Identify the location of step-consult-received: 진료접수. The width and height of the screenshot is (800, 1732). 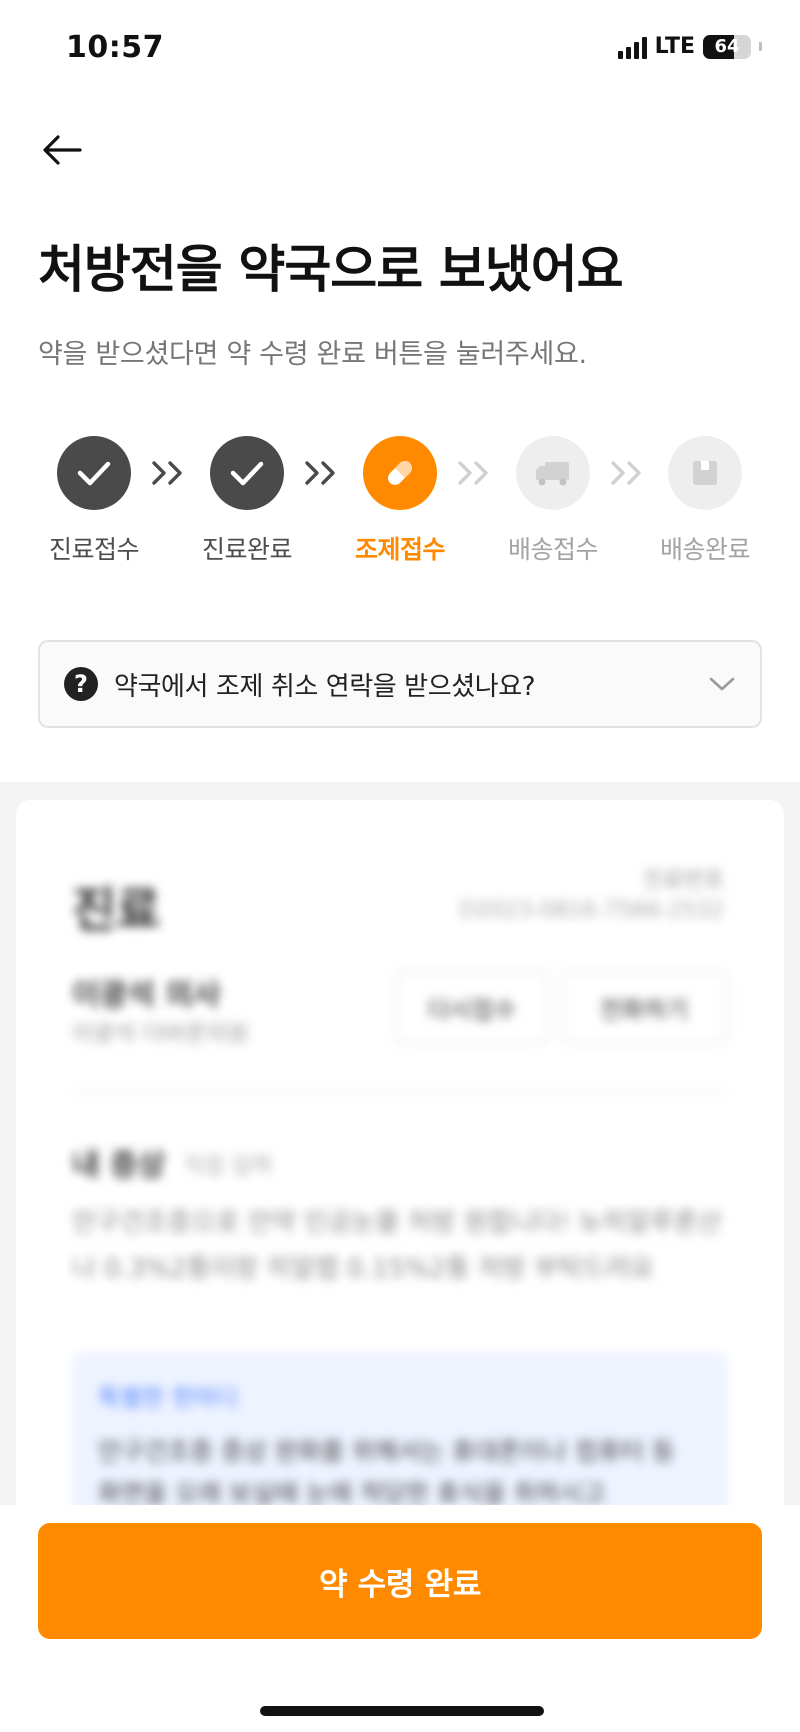
(94, 501).